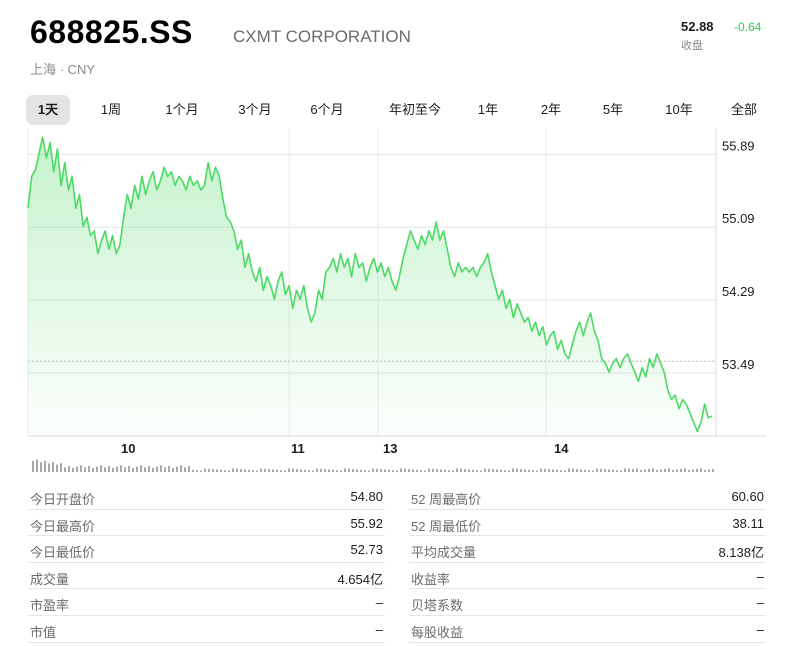 The image size is (800, 646). I want to click on stat-label: 市值, so click(43, 632).